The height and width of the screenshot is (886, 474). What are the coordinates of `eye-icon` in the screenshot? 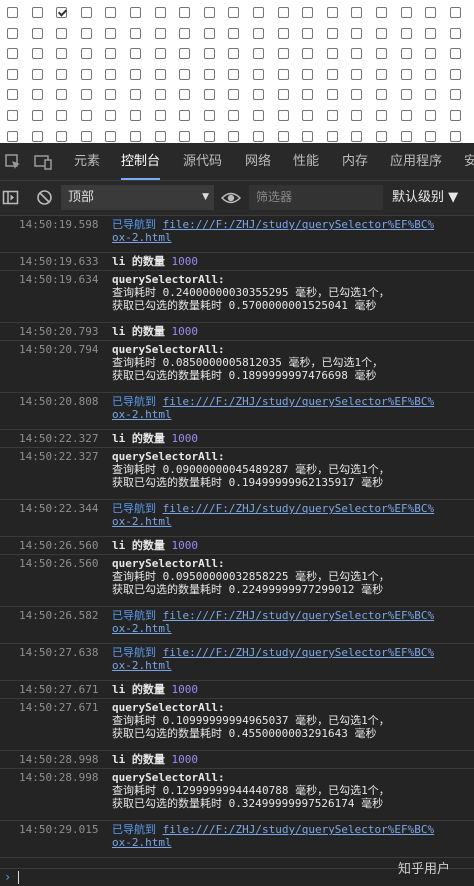 It's located at (231, 198).